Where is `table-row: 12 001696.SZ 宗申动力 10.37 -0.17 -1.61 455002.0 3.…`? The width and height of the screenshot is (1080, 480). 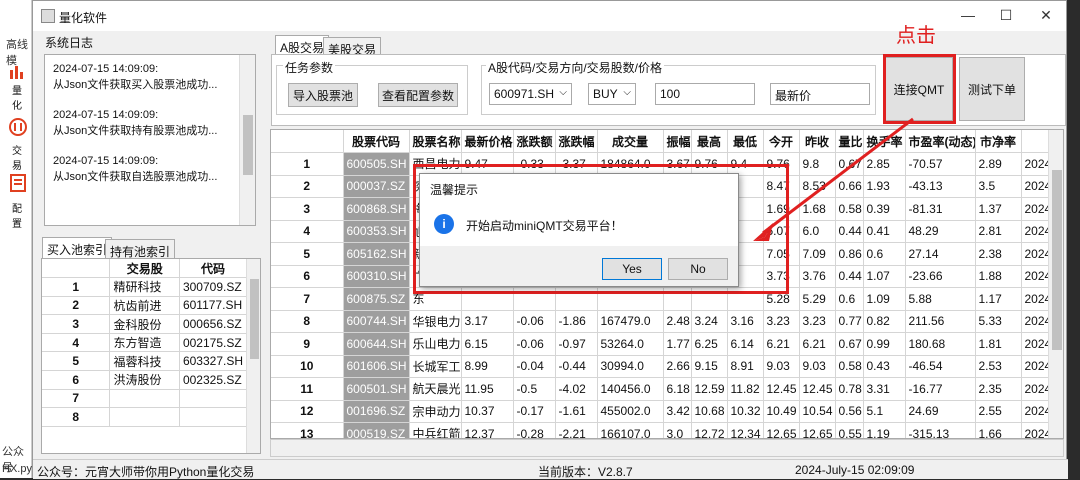
table-row: 12 001696.SZ 宗申动力 10.37 -0.17 -1.61 455002.0 3.… is located at coordinates (667, 411).